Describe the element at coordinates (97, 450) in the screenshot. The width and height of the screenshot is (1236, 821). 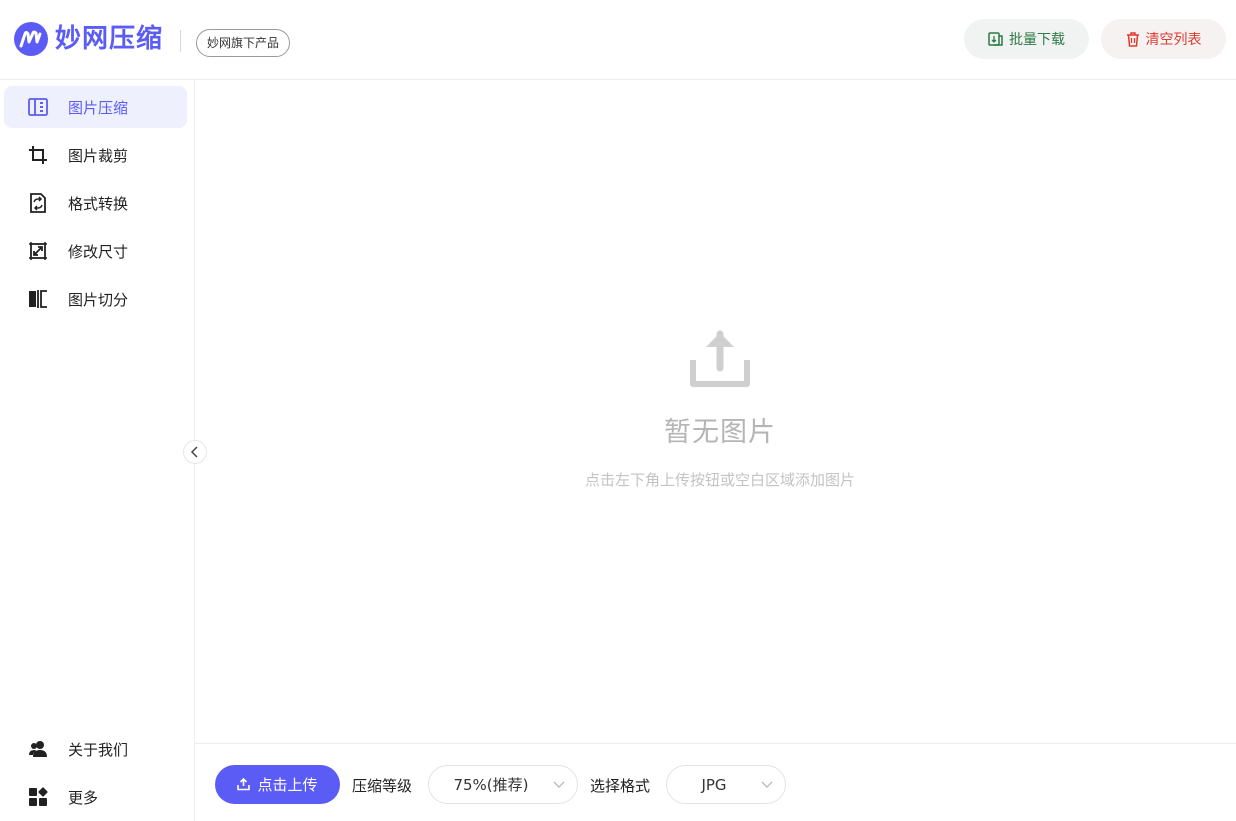
I see `sidebar: 图片压缩 图片裁剪 格式转换 修改尺寸 图片切分 关于我们 更多` at that location.